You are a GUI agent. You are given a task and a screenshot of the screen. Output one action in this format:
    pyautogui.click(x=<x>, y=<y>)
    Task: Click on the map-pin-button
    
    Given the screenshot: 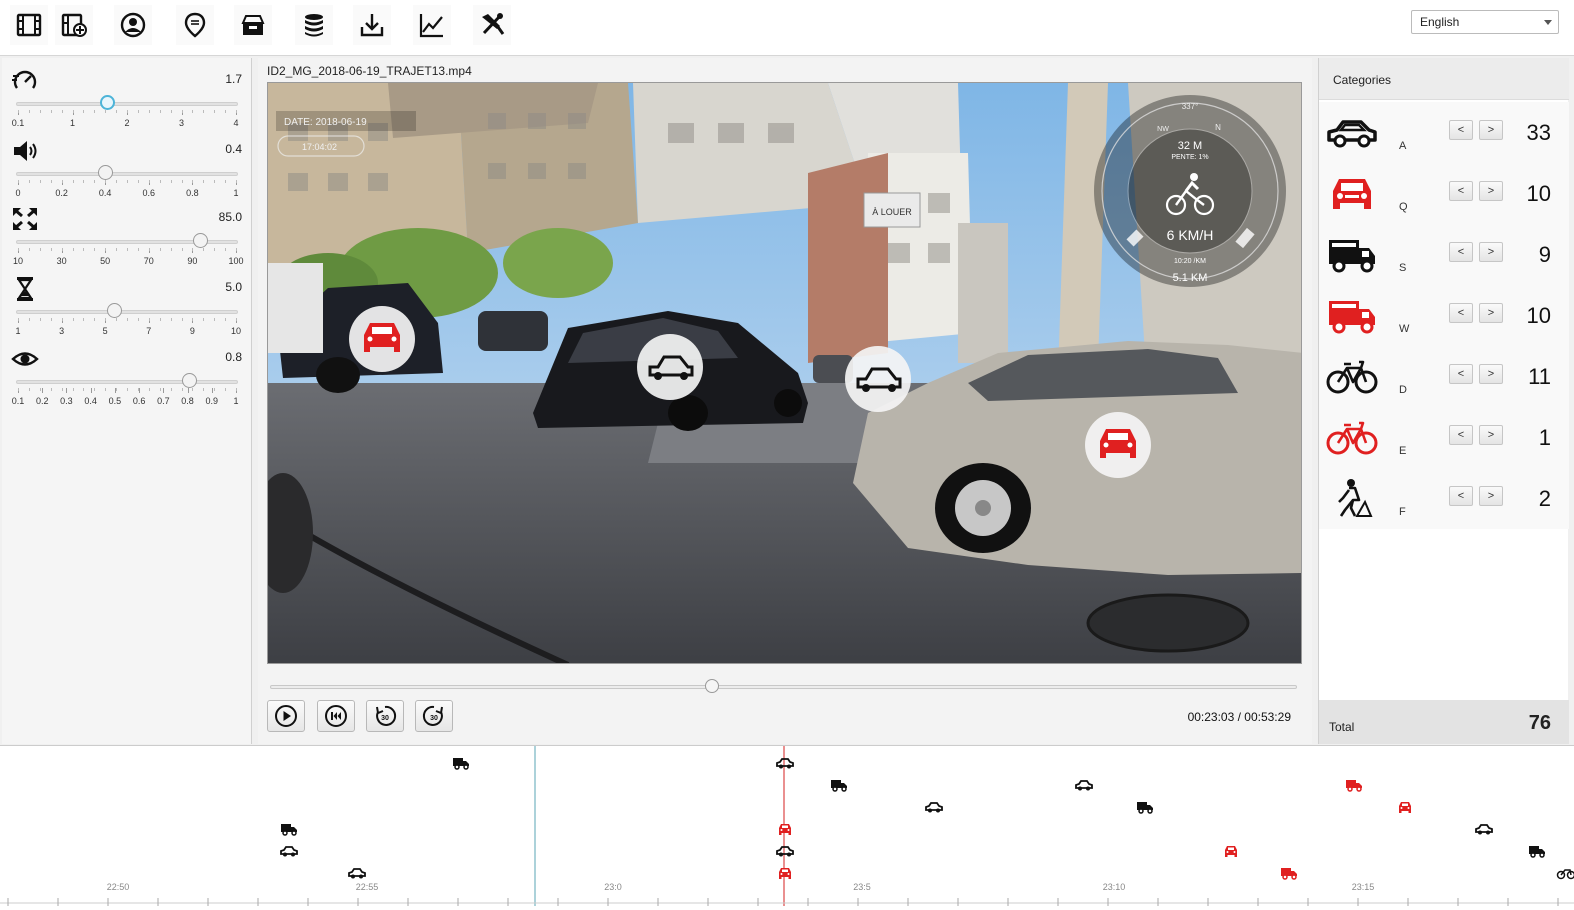 What is the action you would take?
    pyautogui.click(x=195, y=25)
    